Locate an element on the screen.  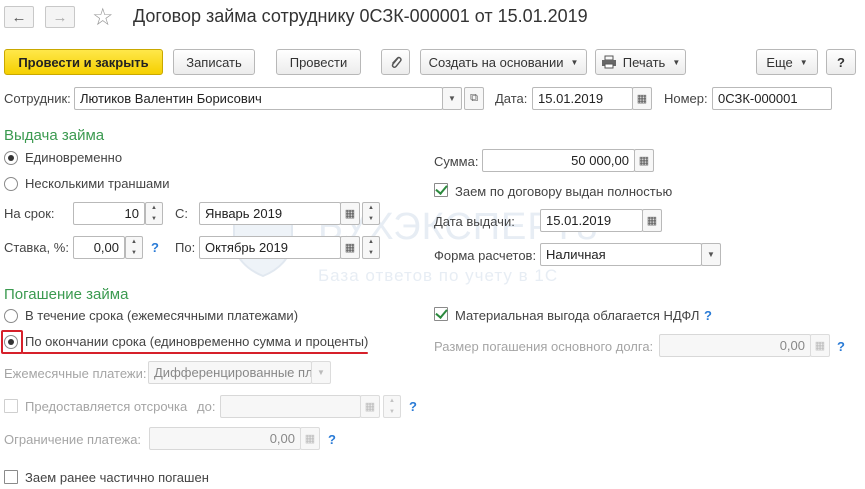
save-button: Записать is located at coordinates (214, 62).